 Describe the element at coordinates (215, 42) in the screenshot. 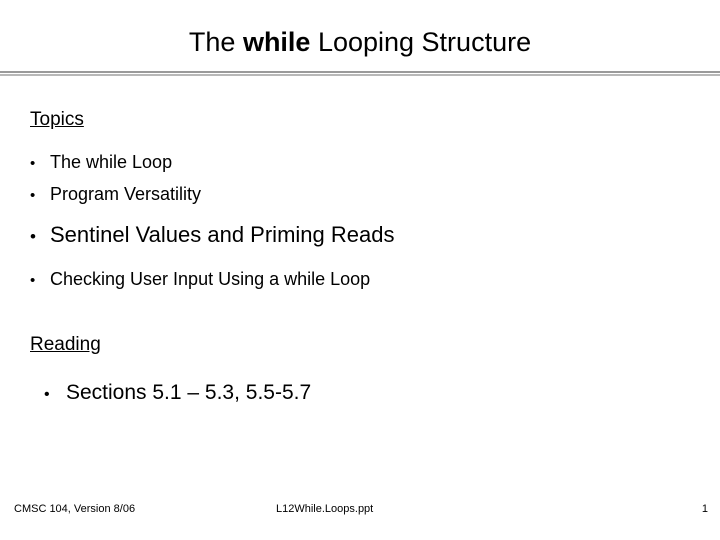

I see `page-title-prefix: The` at that location.